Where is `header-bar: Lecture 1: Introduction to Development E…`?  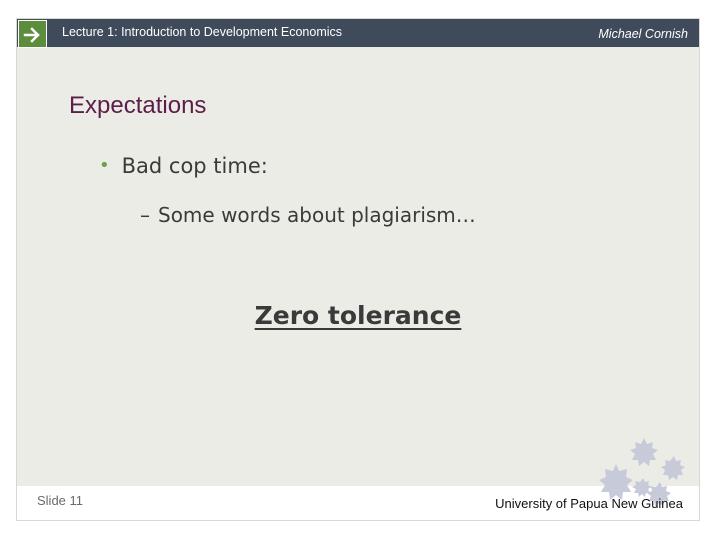 header-bar: Lecture 1: Introduction to Development E… is located at coordinates (358, 33).